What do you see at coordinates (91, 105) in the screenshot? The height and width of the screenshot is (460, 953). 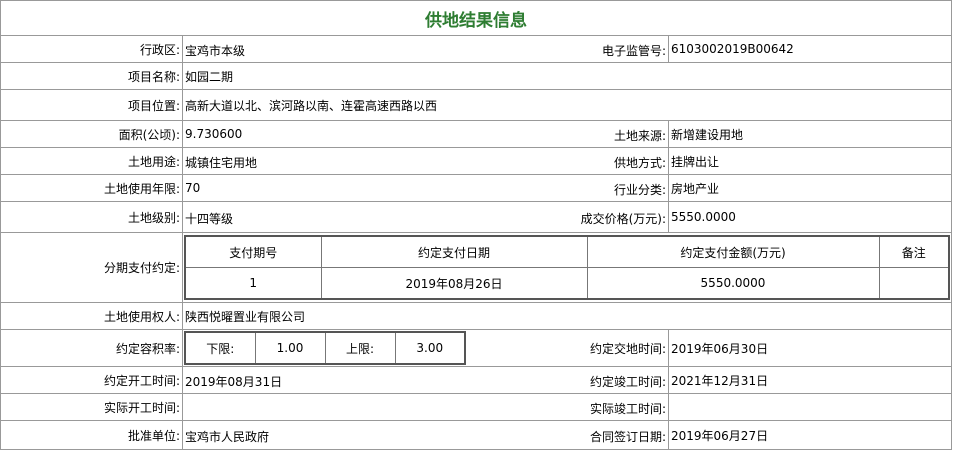 I see `project-location-label: 项目位置:` at bounding box center [91, 105].